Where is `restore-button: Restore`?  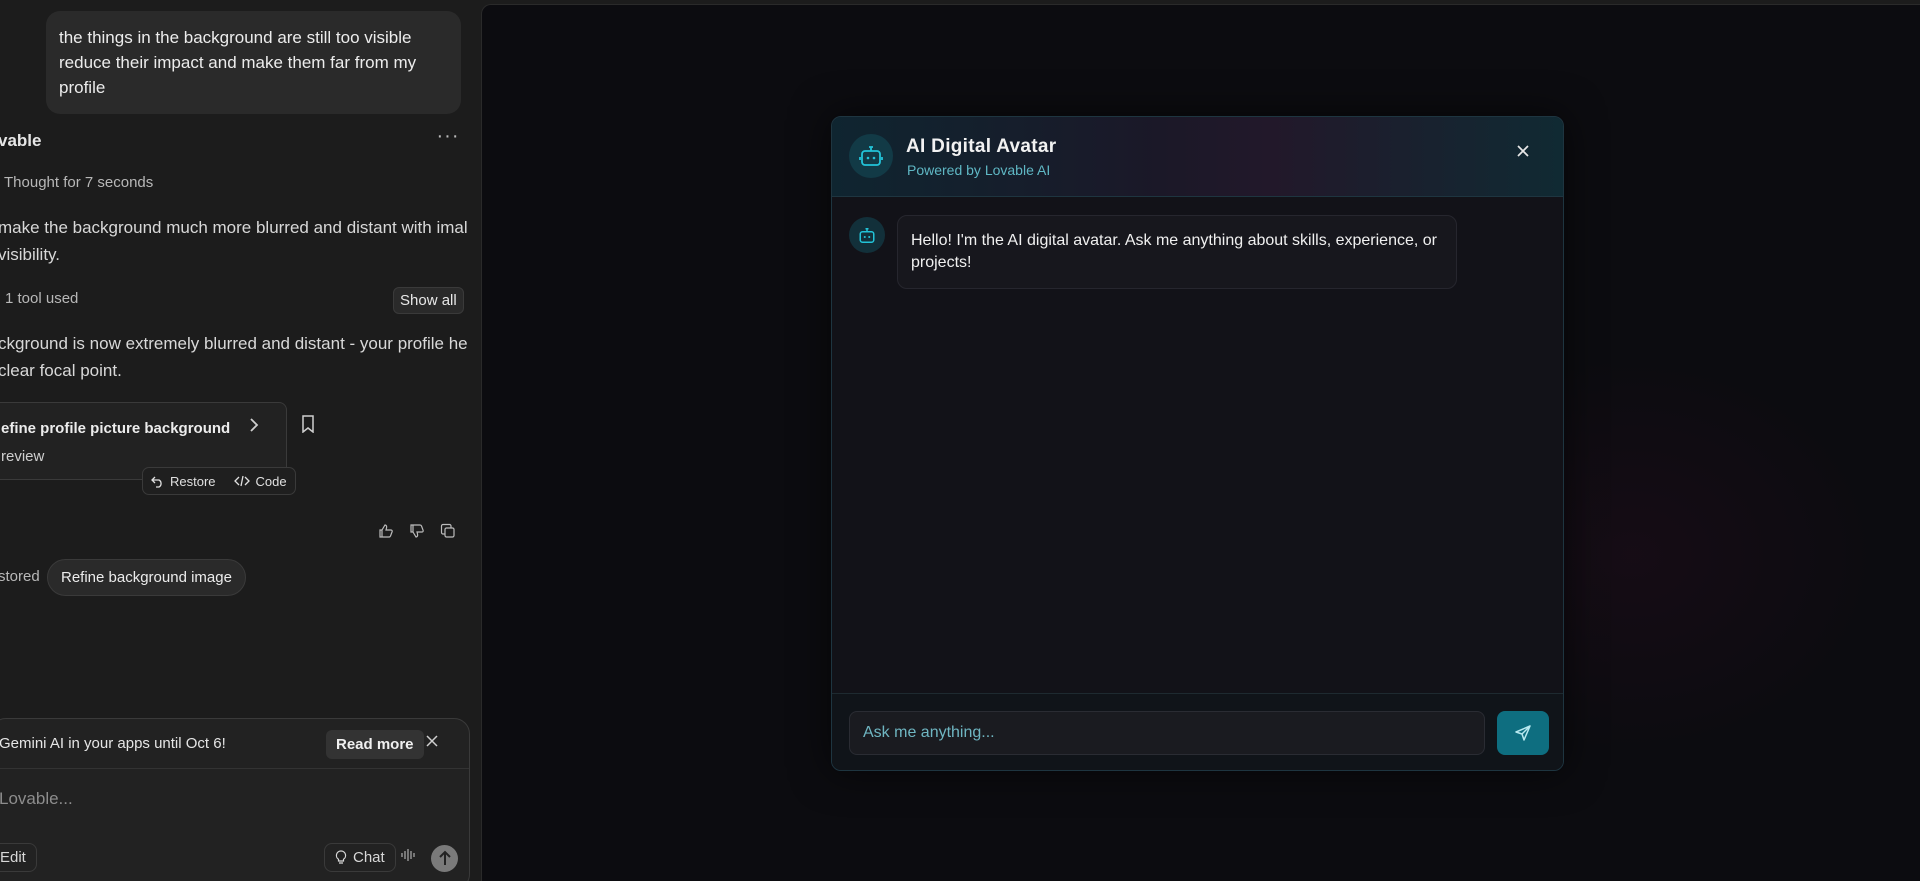
restore-button: Restore is located at coordinates (183, 481).